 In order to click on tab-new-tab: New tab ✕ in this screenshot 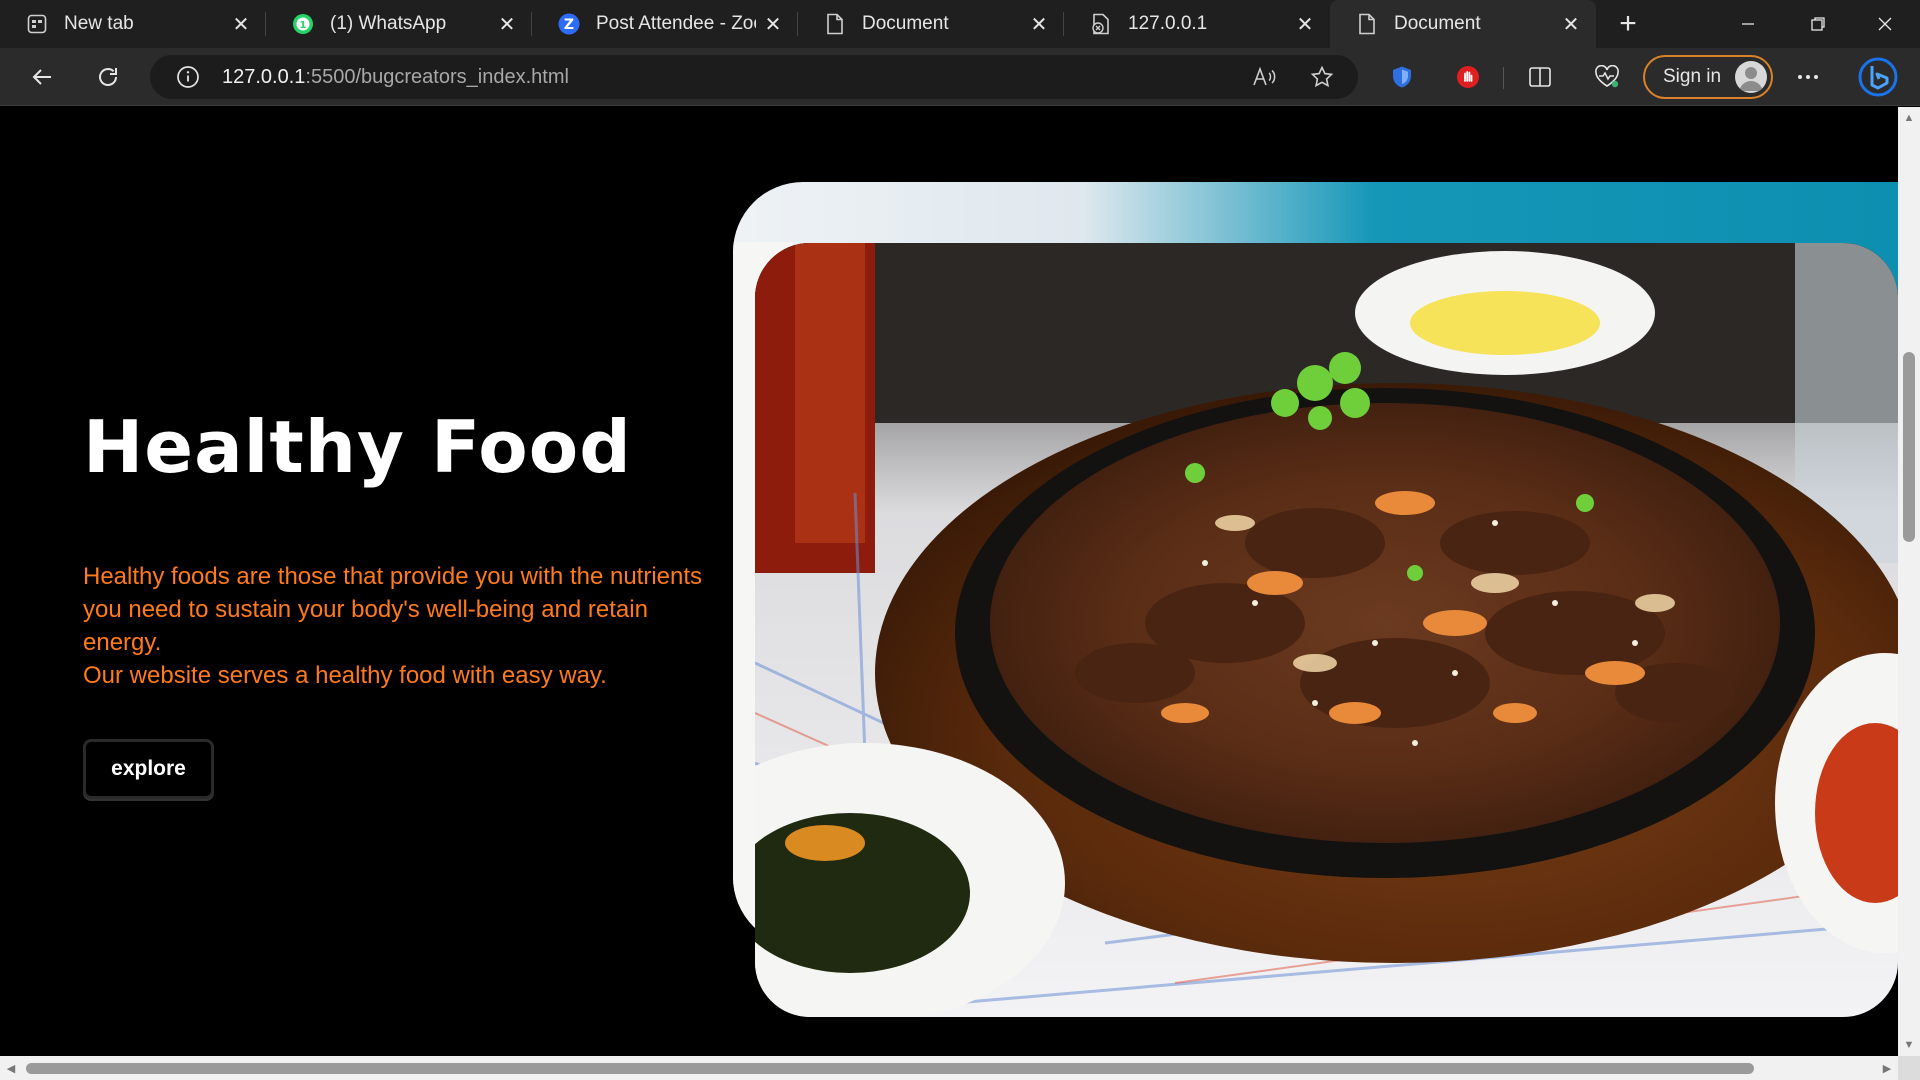, I will do `click(133, 24)`.